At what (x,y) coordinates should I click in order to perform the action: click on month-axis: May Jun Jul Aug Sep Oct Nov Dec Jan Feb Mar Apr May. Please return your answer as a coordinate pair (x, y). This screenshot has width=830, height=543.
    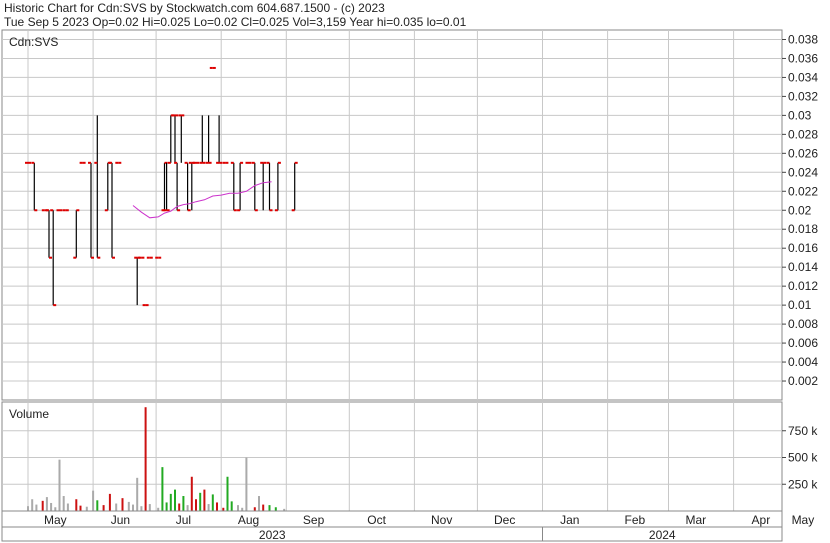
    Looking at the image, I should click on (408, 519).